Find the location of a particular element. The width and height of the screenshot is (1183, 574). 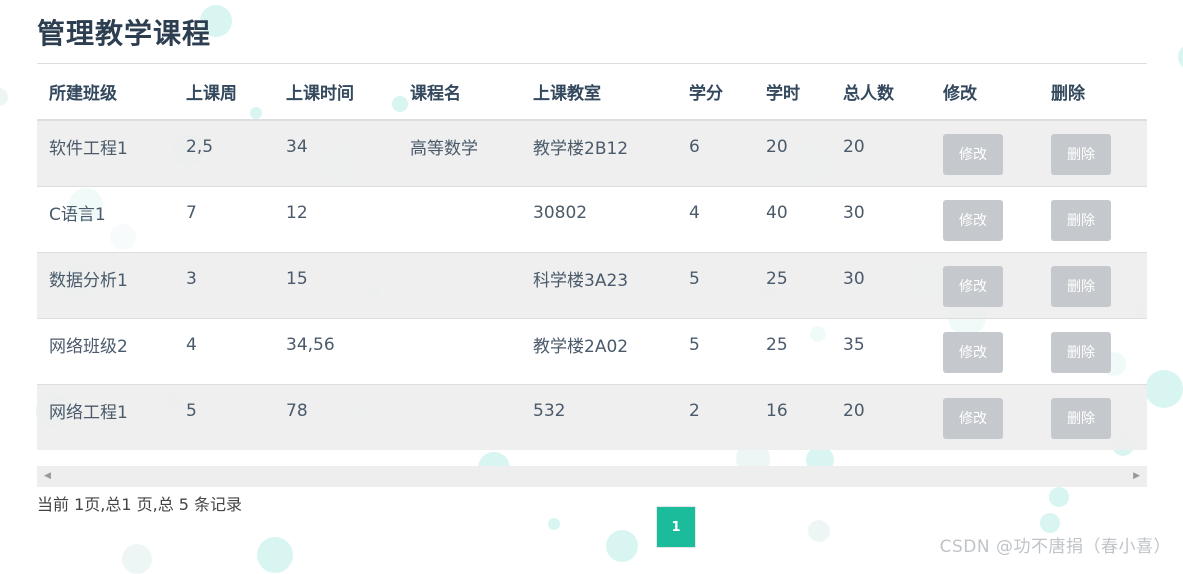

cell-room: 教学楼2A02 is located at coordinates (599, 351).